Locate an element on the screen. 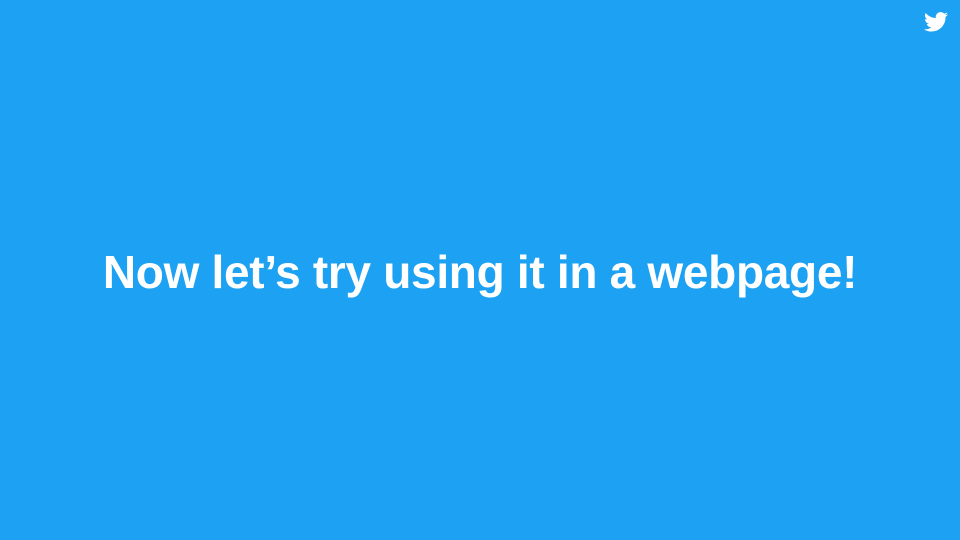 The image size is (960, 540). slide-headline: Now let’s try using it in a webpage! is located at coordinates (480, 272).